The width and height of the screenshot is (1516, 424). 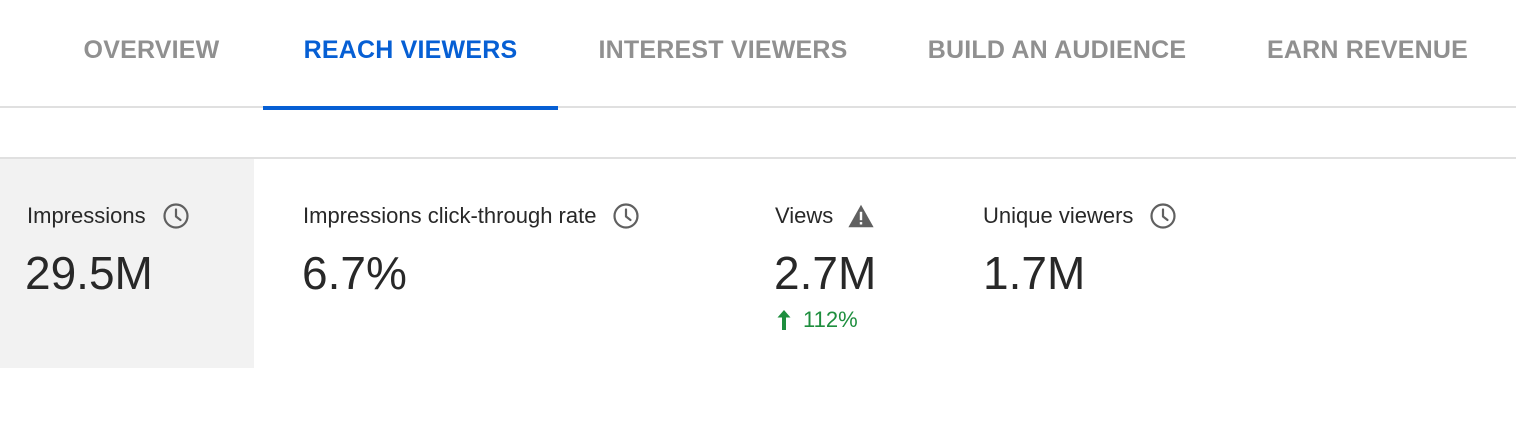 I want to click on metric-label-unique-viewers: Unique viewers, so click(x=1080, y=216).